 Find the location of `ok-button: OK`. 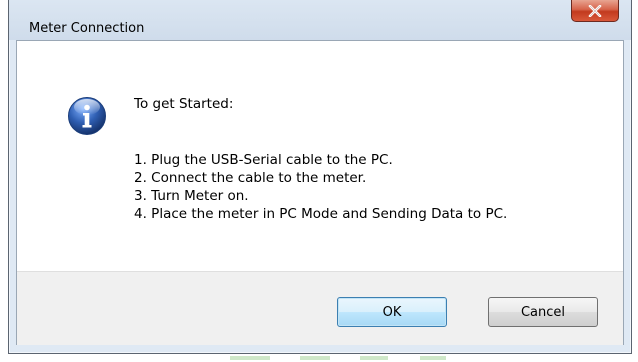

ok-button: OK is located at coordinates (392, 312).